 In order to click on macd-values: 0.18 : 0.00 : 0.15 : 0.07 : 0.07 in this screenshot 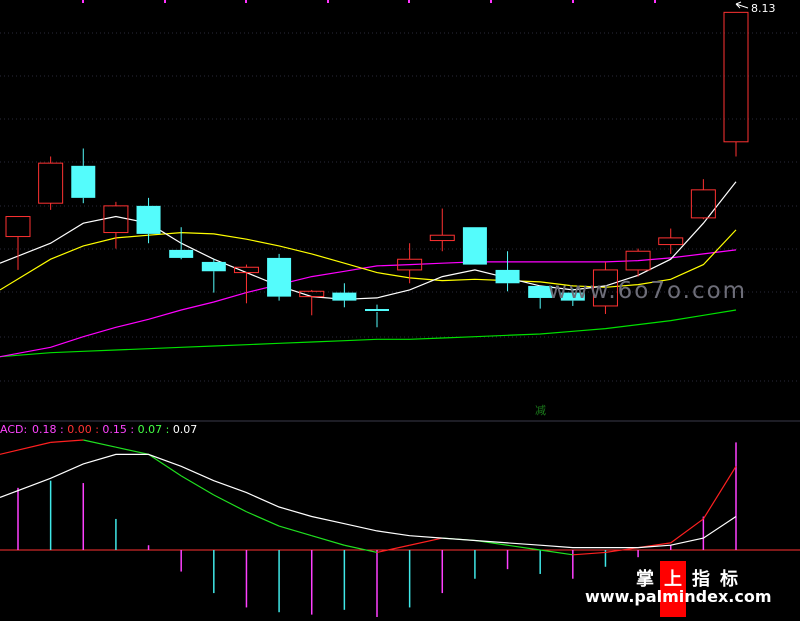, I will do `click(114, 429)`.